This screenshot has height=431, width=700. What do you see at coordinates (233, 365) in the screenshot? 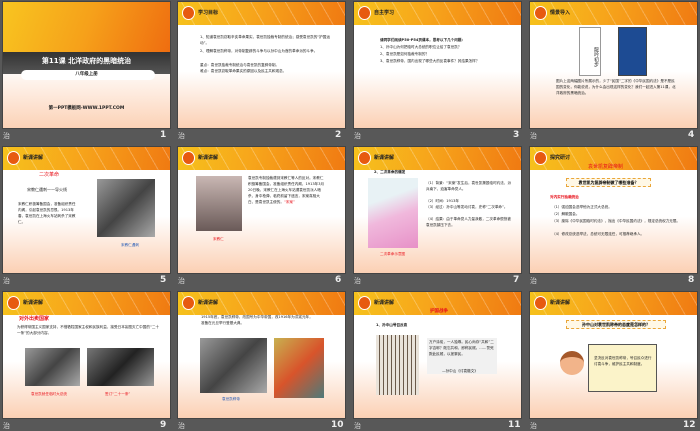
I see `photo-ceremony` at bounding box center [233, 365].